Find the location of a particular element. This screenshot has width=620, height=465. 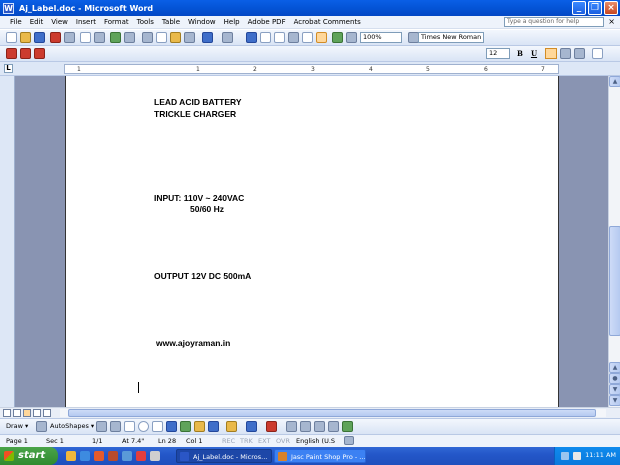

underline-button: U is located at coordinates (534, 53).